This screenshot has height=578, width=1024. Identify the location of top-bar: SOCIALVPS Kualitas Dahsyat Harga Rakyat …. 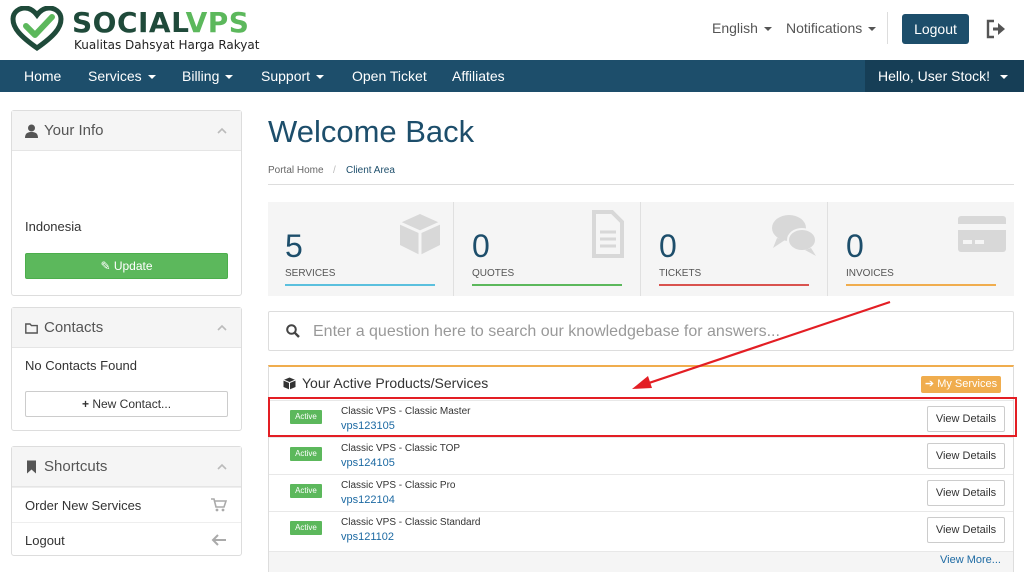
(512, 30).